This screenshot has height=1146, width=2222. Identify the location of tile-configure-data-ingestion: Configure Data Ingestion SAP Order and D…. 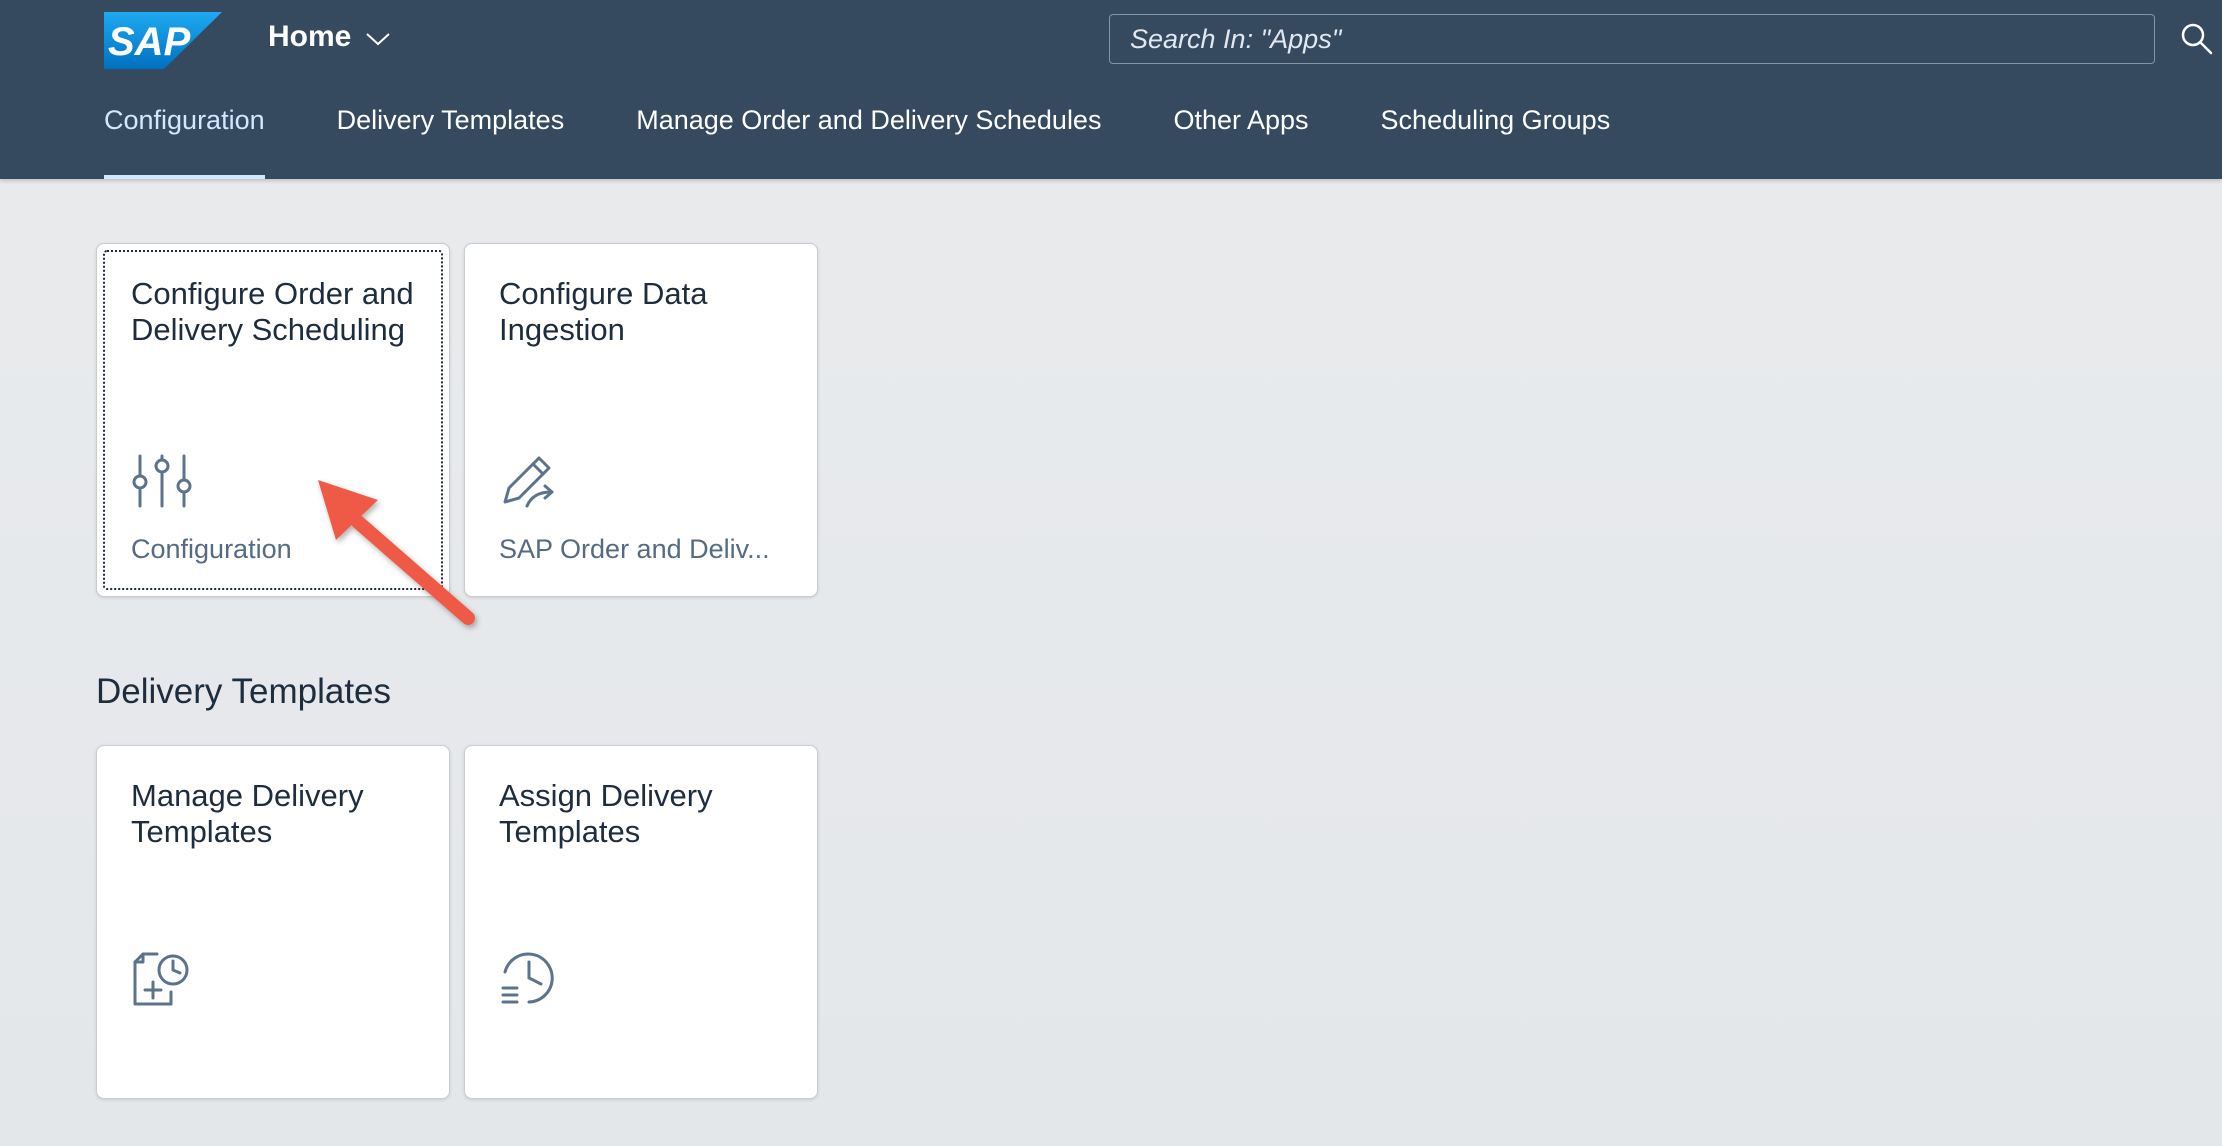
(641, 420).